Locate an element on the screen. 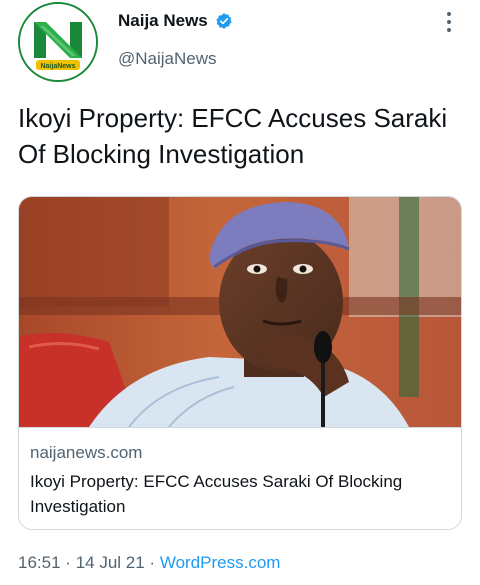 The width and height of the screenshot is (480, 585). card-domain: naijanews.com is located at coordinates (86, 452).